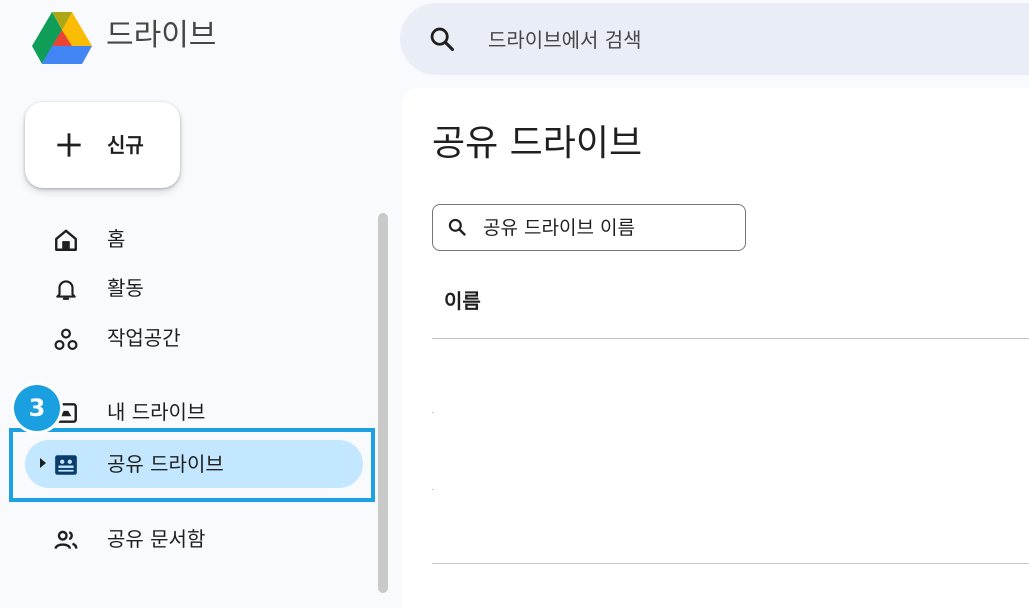  What do you see at coordinates (116, 239) in the screenshot?
I see `sidebar-item-label: 홈` at bounding box center [116, 239].